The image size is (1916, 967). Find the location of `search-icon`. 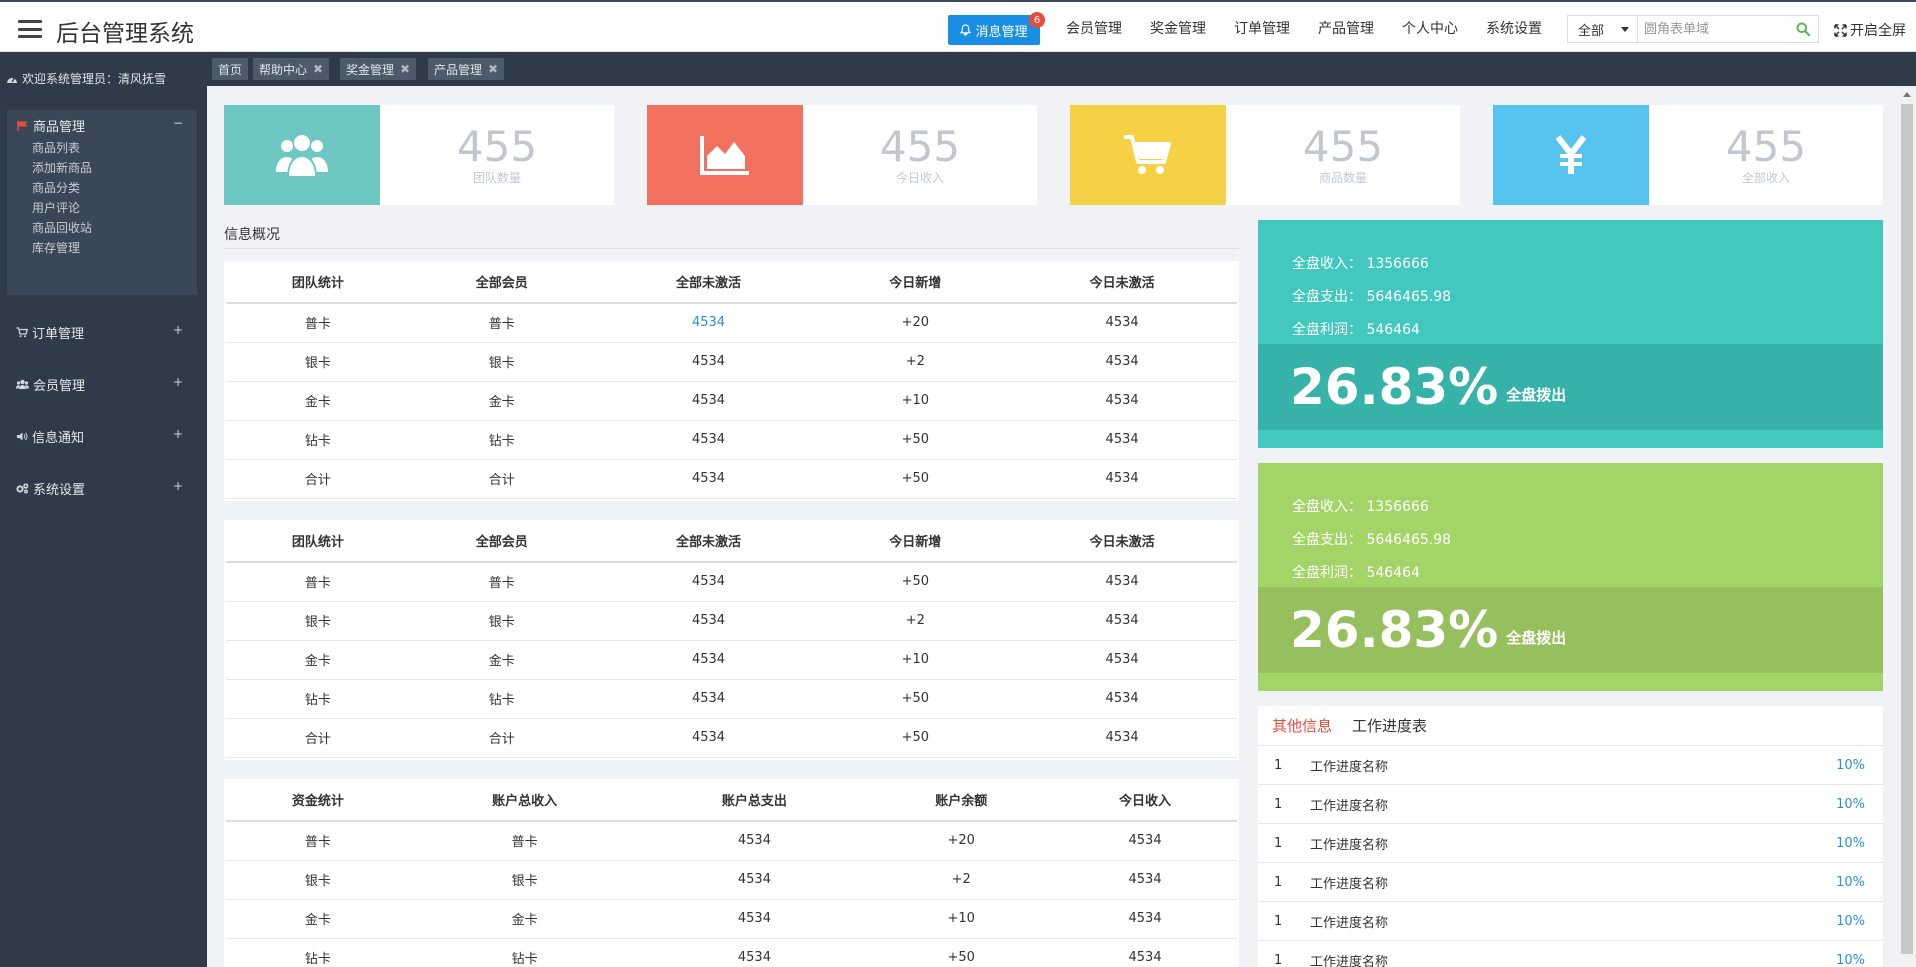

search-icon is located at coordinates (1803, 29).